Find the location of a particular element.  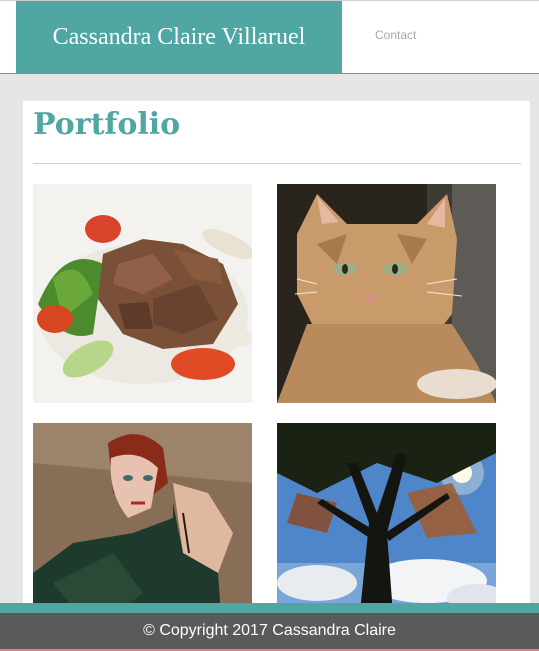

gallery-image-food is located at coordinates (142, 293).